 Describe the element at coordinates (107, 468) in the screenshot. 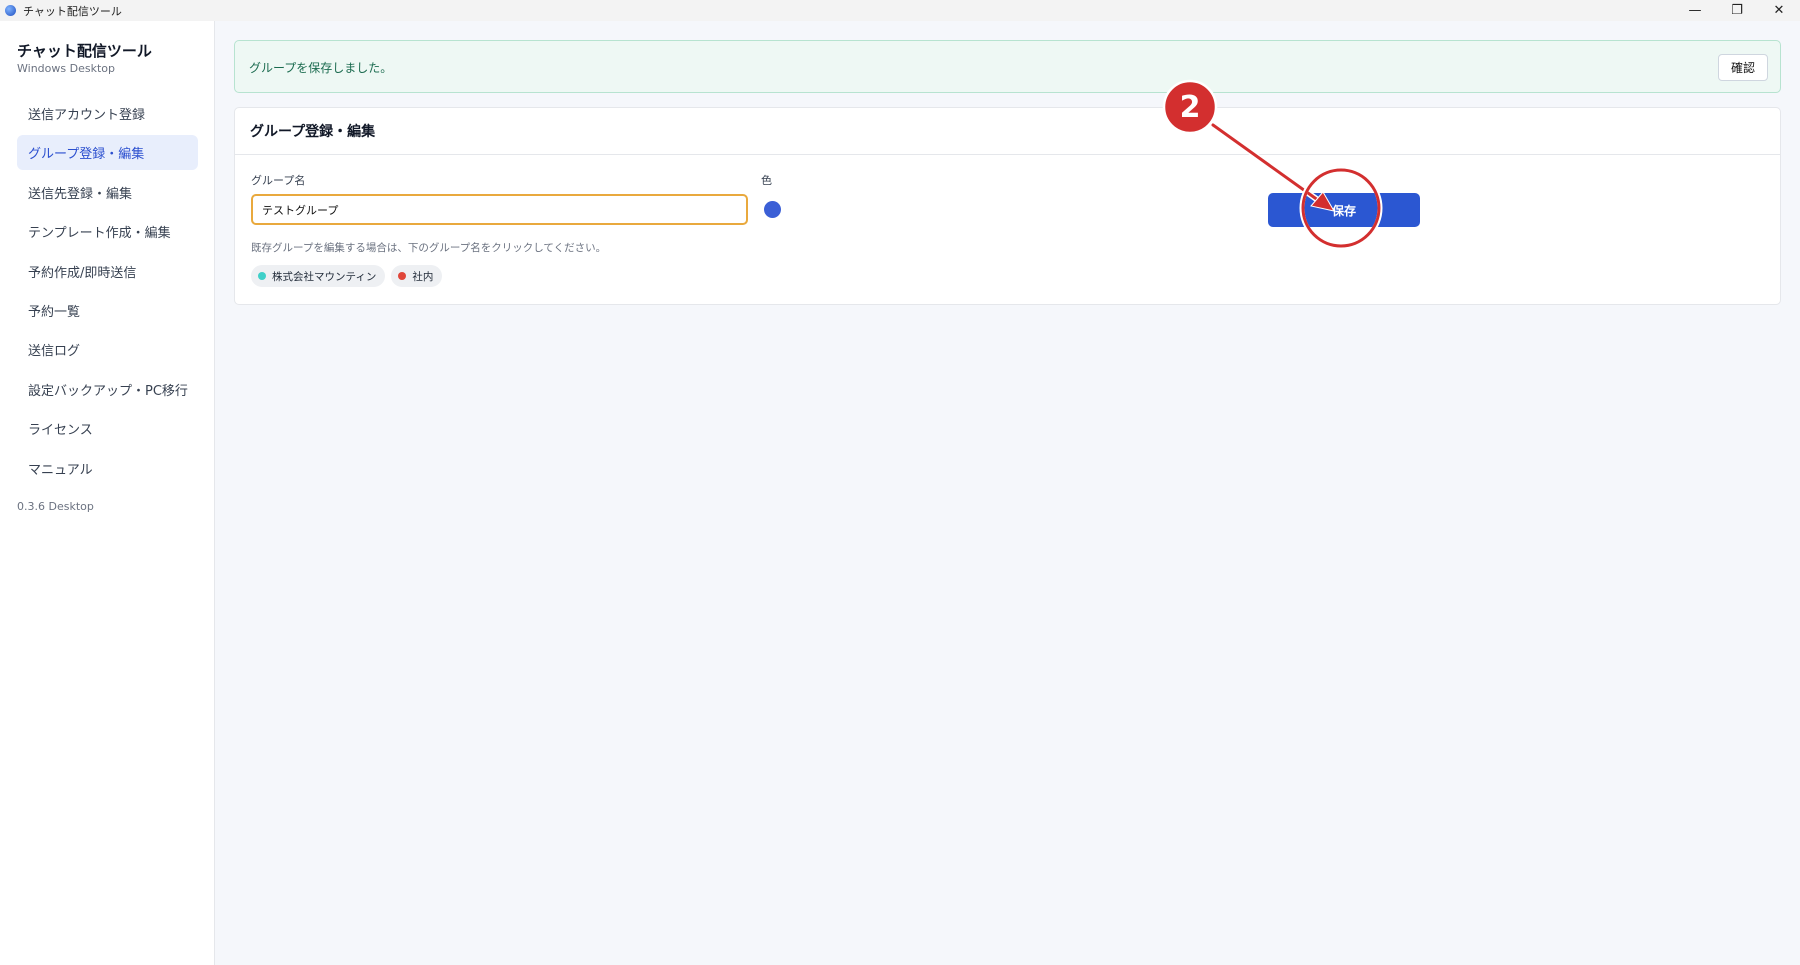

I see `sidebar-item-manual: マニュアル` at that location.